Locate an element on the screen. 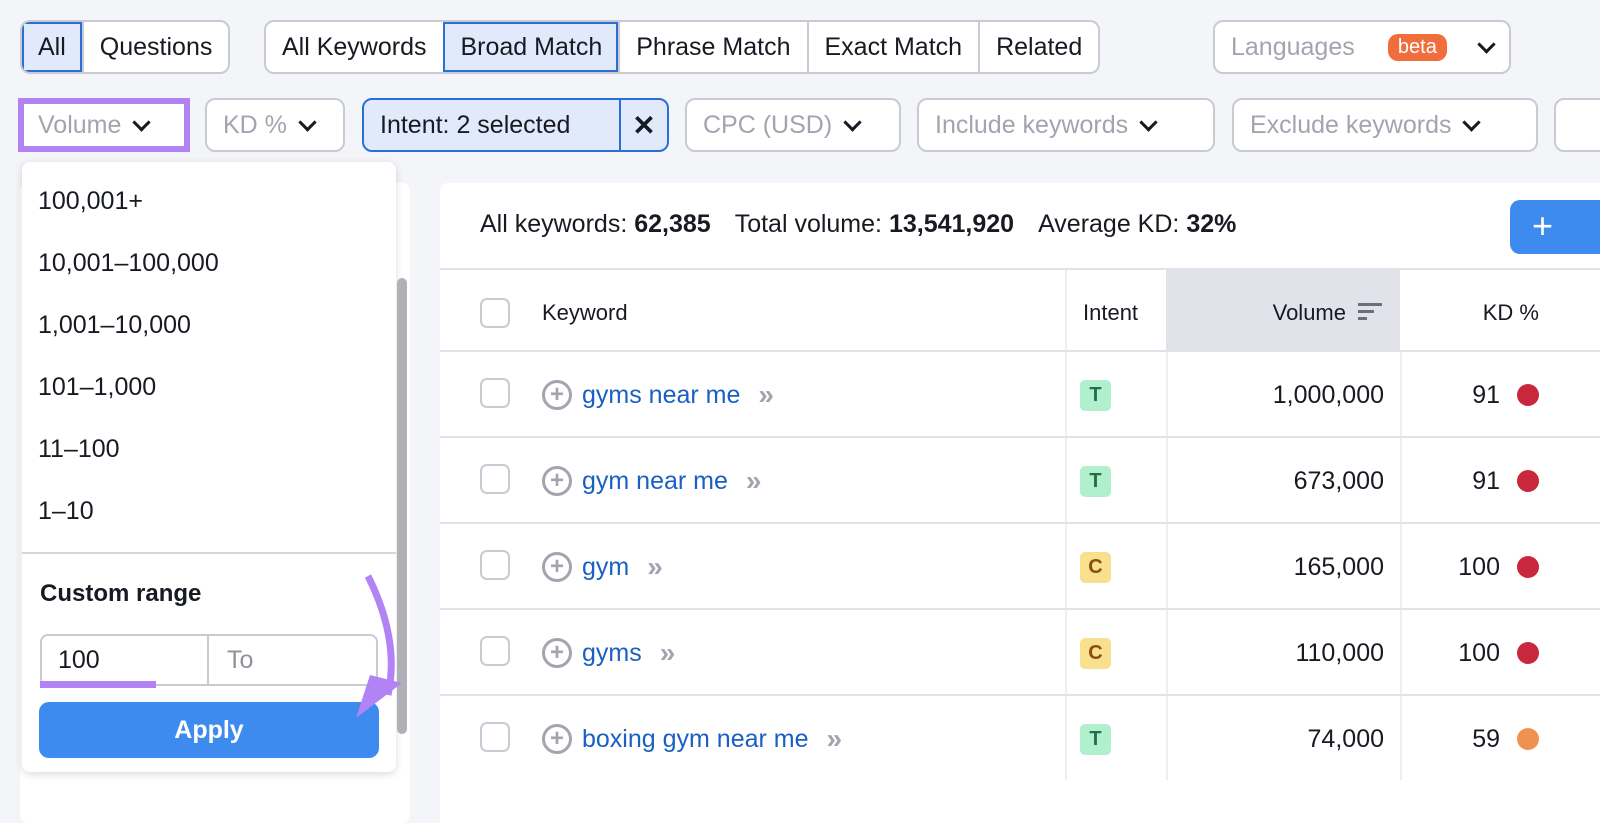 This screenshot has height=823, width=1600. divider is located at coordinates (209, 553).